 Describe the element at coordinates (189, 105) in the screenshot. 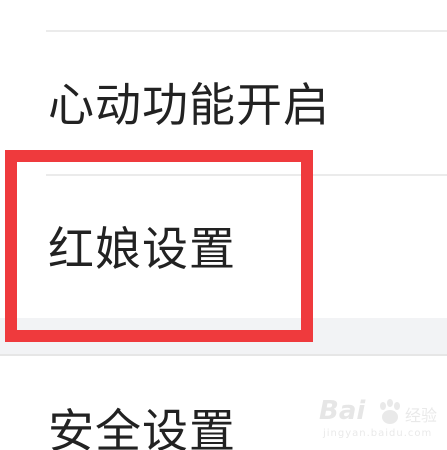

I see `settings-item-label: 心动功能开启` at that location.